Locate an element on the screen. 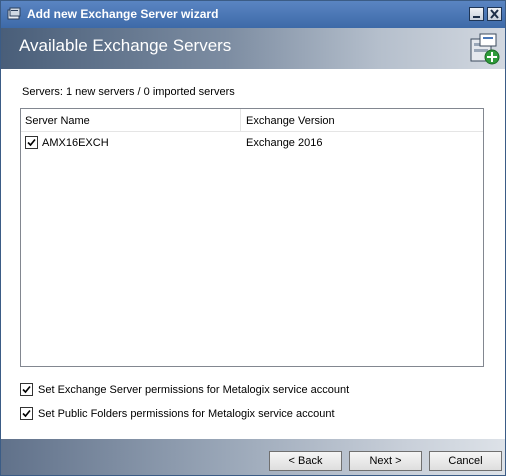 This screenshot has height=476, width=506. window-title: Add new Exchange Server wizard is located at coordinates (123, 14).